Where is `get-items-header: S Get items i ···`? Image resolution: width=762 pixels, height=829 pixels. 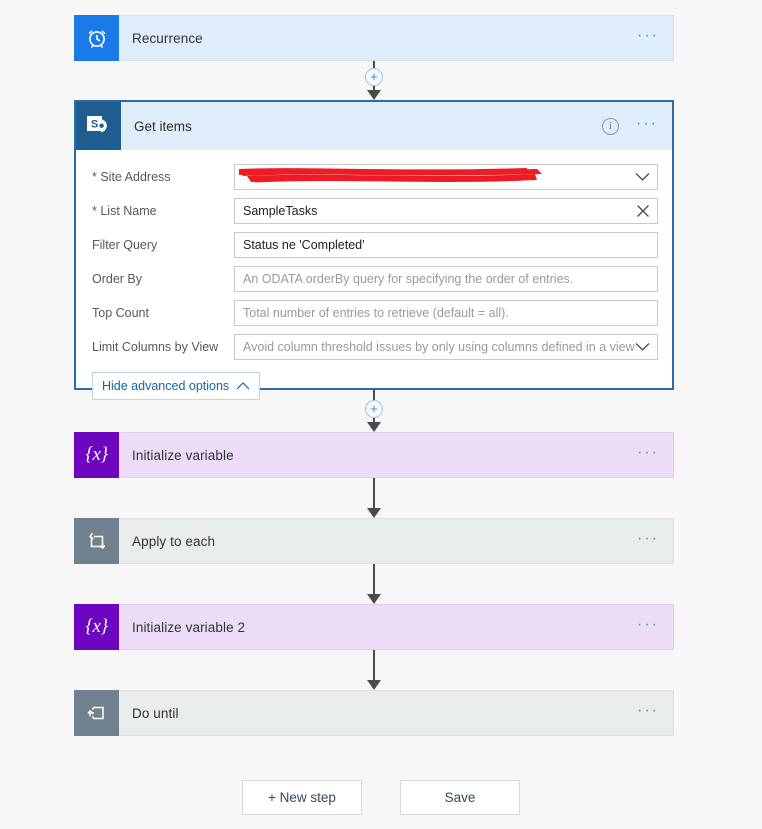 get-items-header: S Get items i ··· is located at coordinates (374, 126).